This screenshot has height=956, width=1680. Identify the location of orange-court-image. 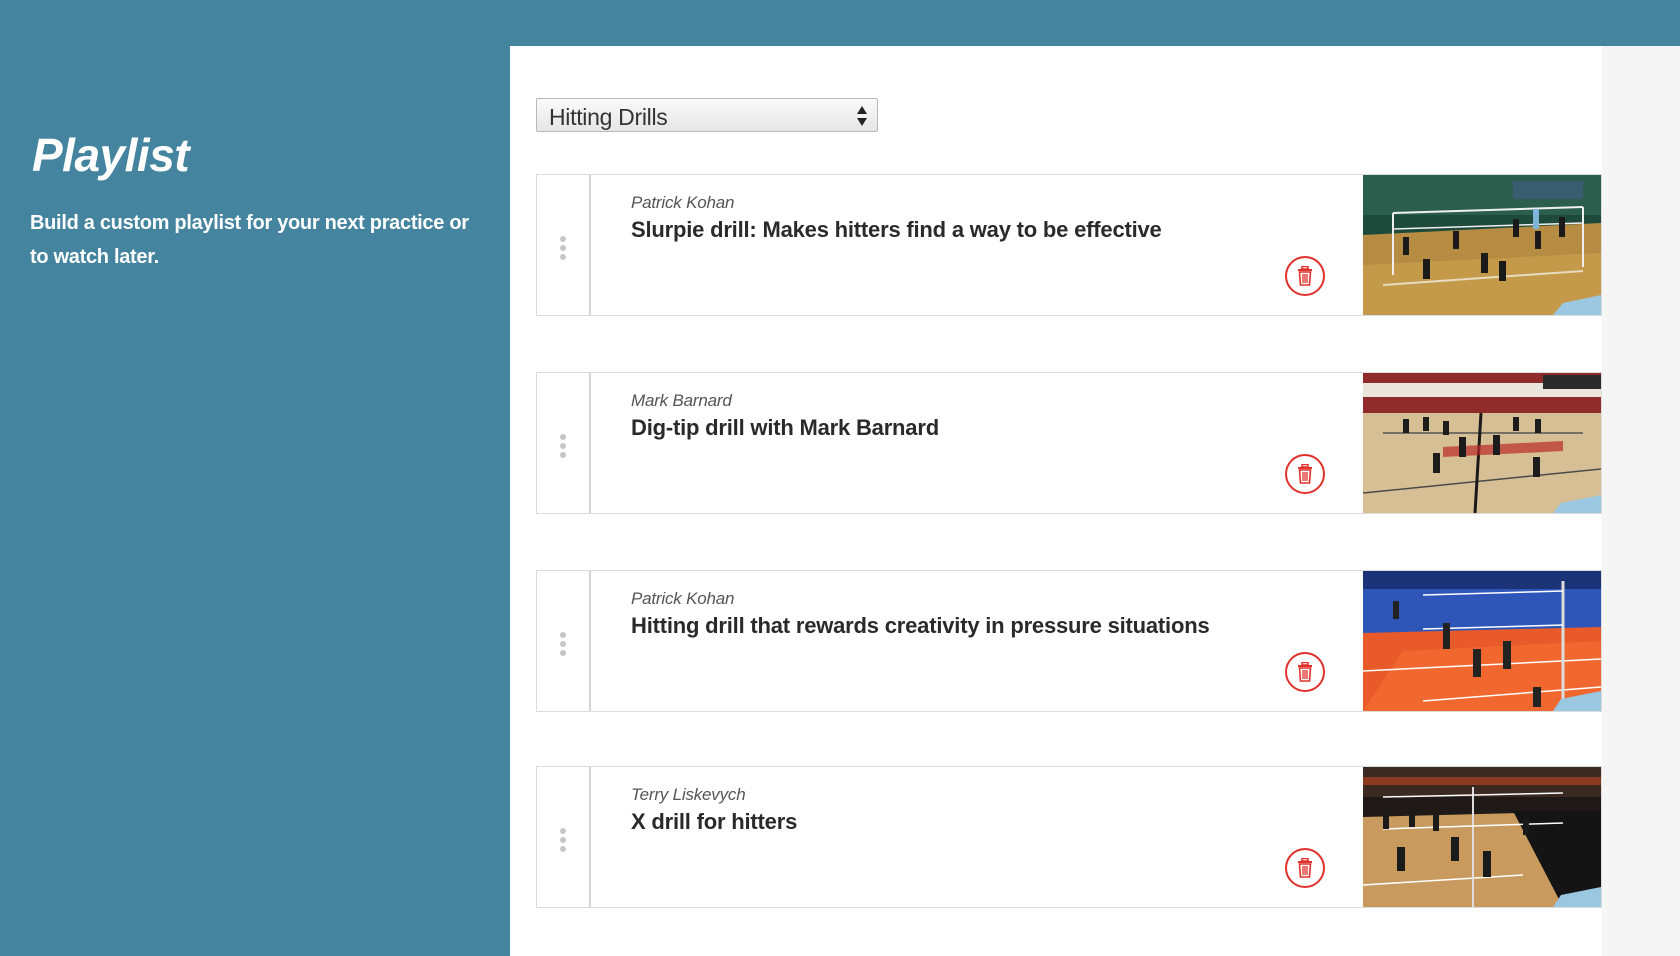
(1482, 641).